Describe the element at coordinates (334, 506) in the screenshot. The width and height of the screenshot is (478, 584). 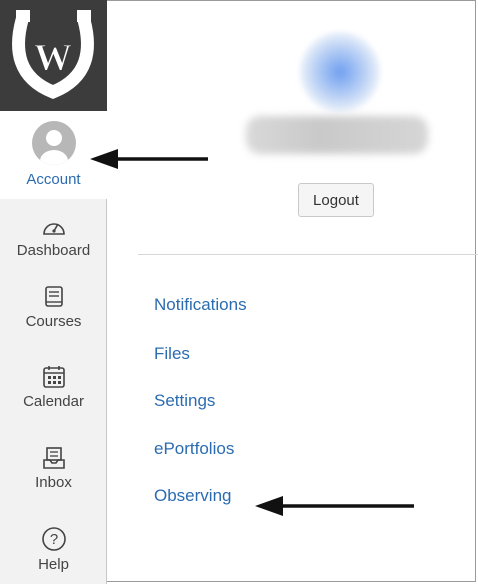
I see `arrow-to-observing-icon` at that location.